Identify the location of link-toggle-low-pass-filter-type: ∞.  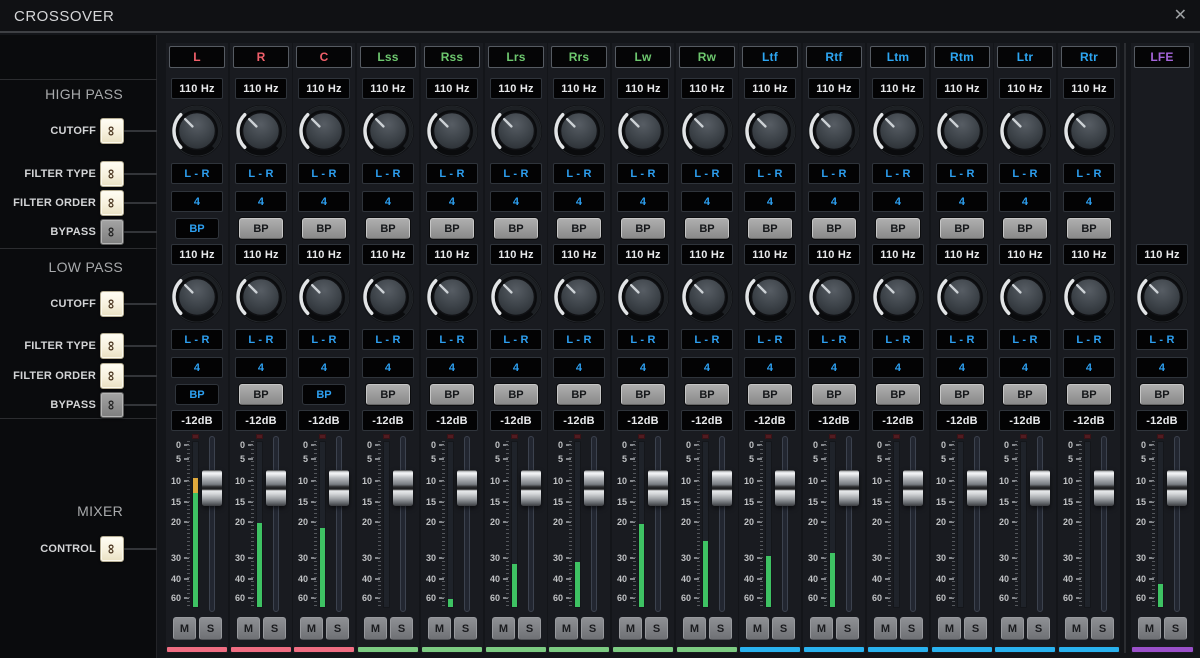
(112, 346).